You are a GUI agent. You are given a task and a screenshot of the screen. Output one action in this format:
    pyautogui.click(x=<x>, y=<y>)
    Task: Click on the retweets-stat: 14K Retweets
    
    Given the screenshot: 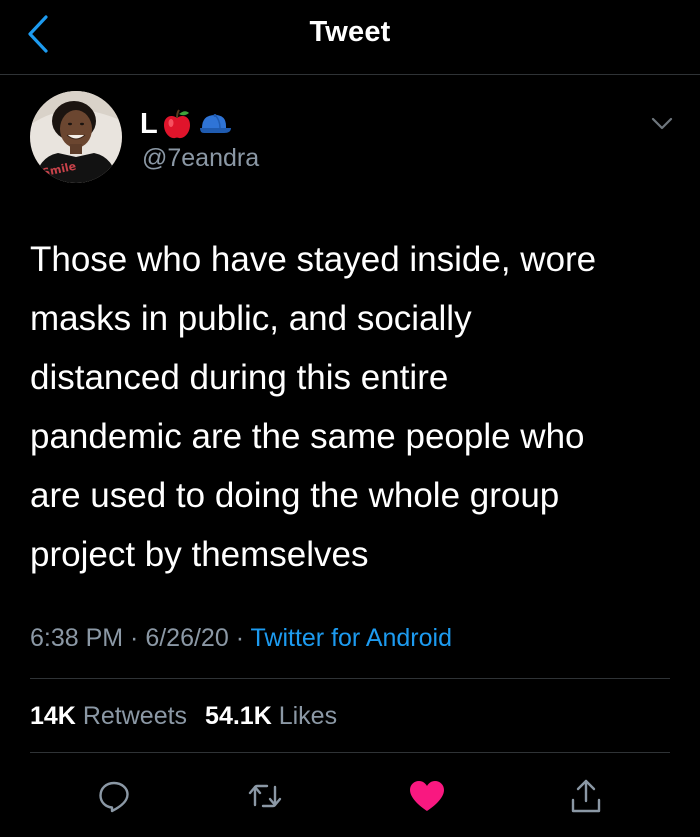 What is the action you would take?
    pyautogui.click(x=108, y=716)
    